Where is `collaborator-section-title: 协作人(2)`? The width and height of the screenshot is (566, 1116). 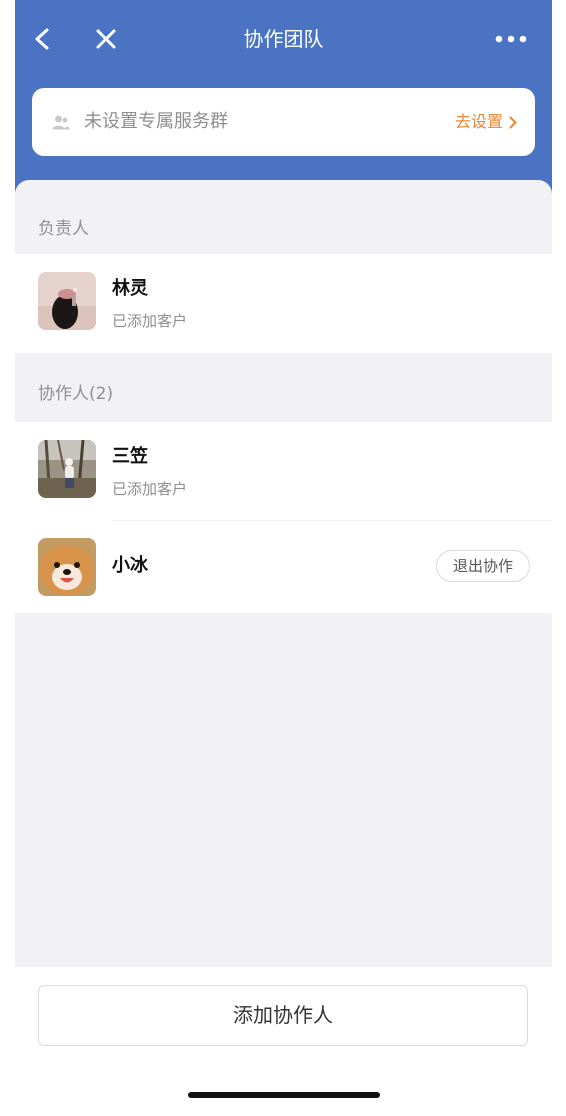 collaborator-section-title: 协作人(2) is located at coordinates (76, 394).